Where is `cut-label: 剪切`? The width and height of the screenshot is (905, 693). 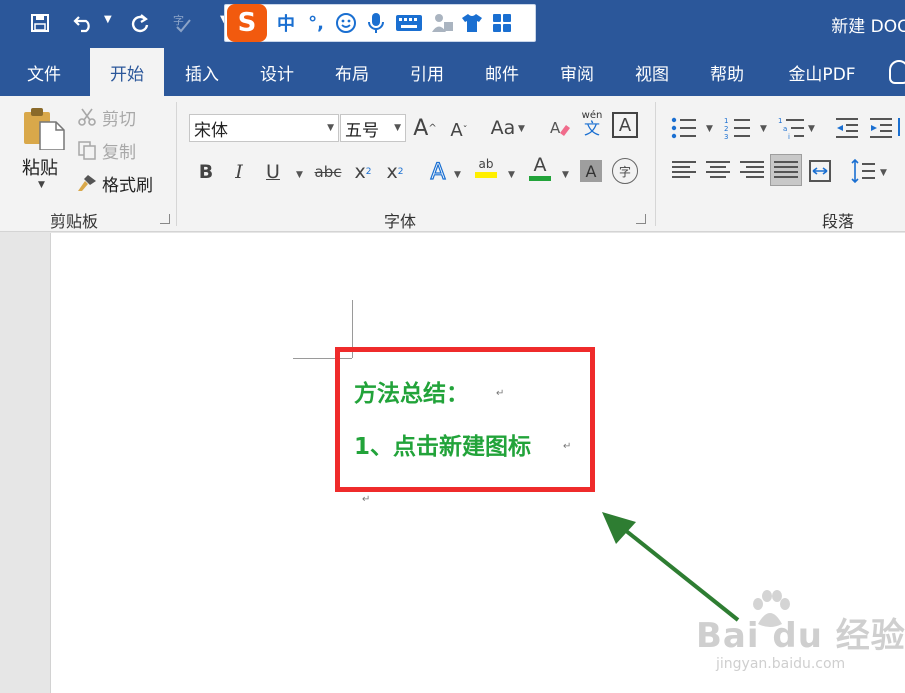 cut-label: 剪切 is located at coordinates (119, 119).